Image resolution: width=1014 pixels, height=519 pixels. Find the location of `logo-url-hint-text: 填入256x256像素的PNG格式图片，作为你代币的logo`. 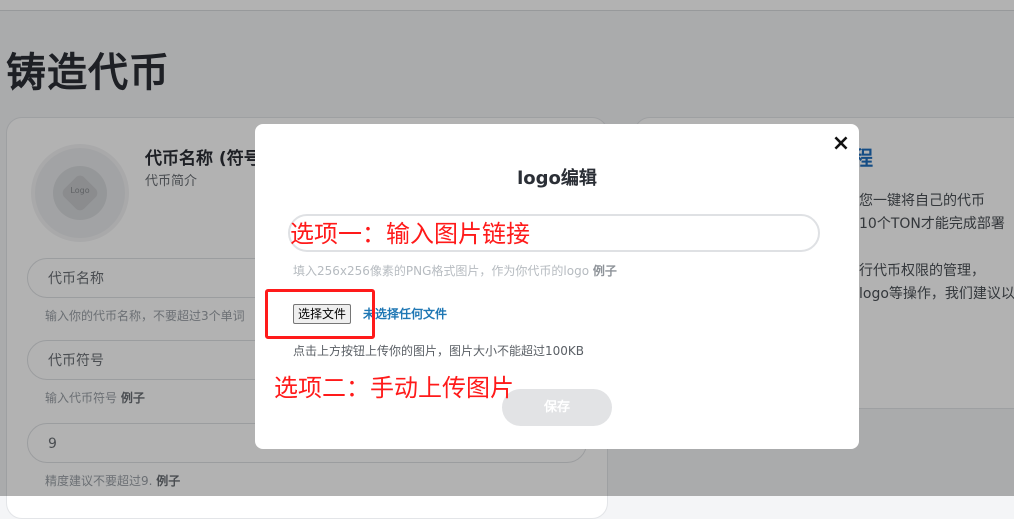

logo-url-hint-text: 填入256x256像素的PNG格式图片，作为你代币的logo is located at coordinates (441, 271).